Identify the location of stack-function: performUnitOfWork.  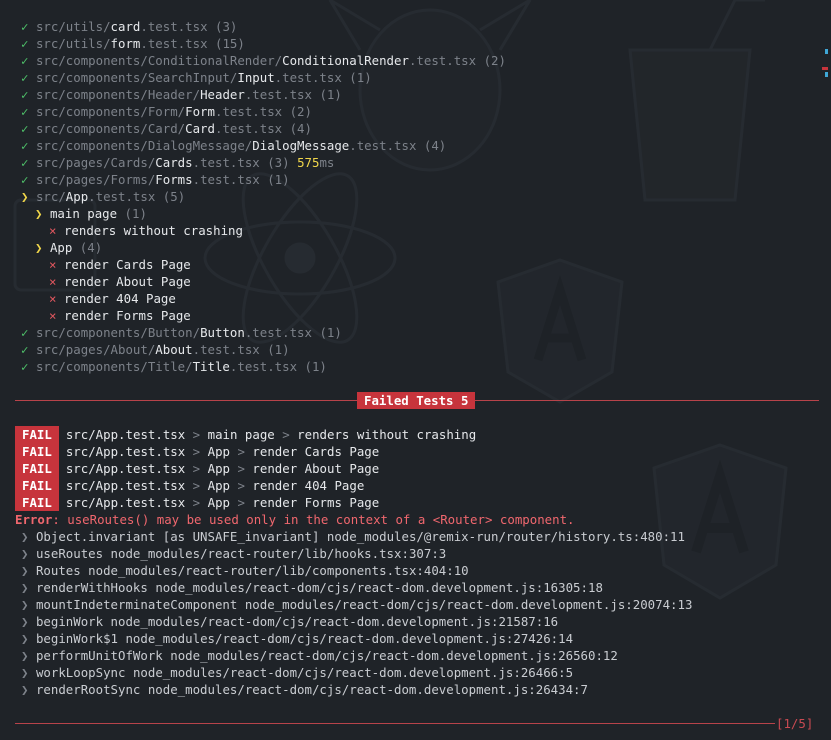
(99, 655).